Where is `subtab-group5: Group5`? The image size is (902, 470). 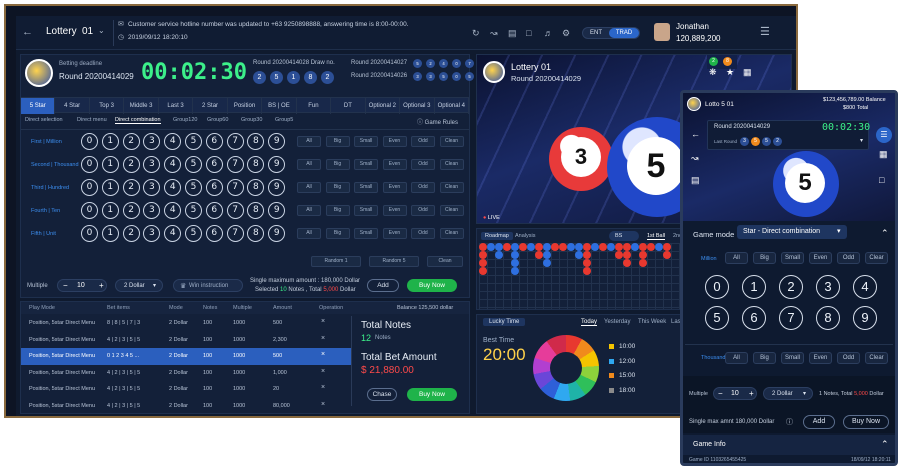
subtab-group5: Group5 is located at coordinates (284, 120).